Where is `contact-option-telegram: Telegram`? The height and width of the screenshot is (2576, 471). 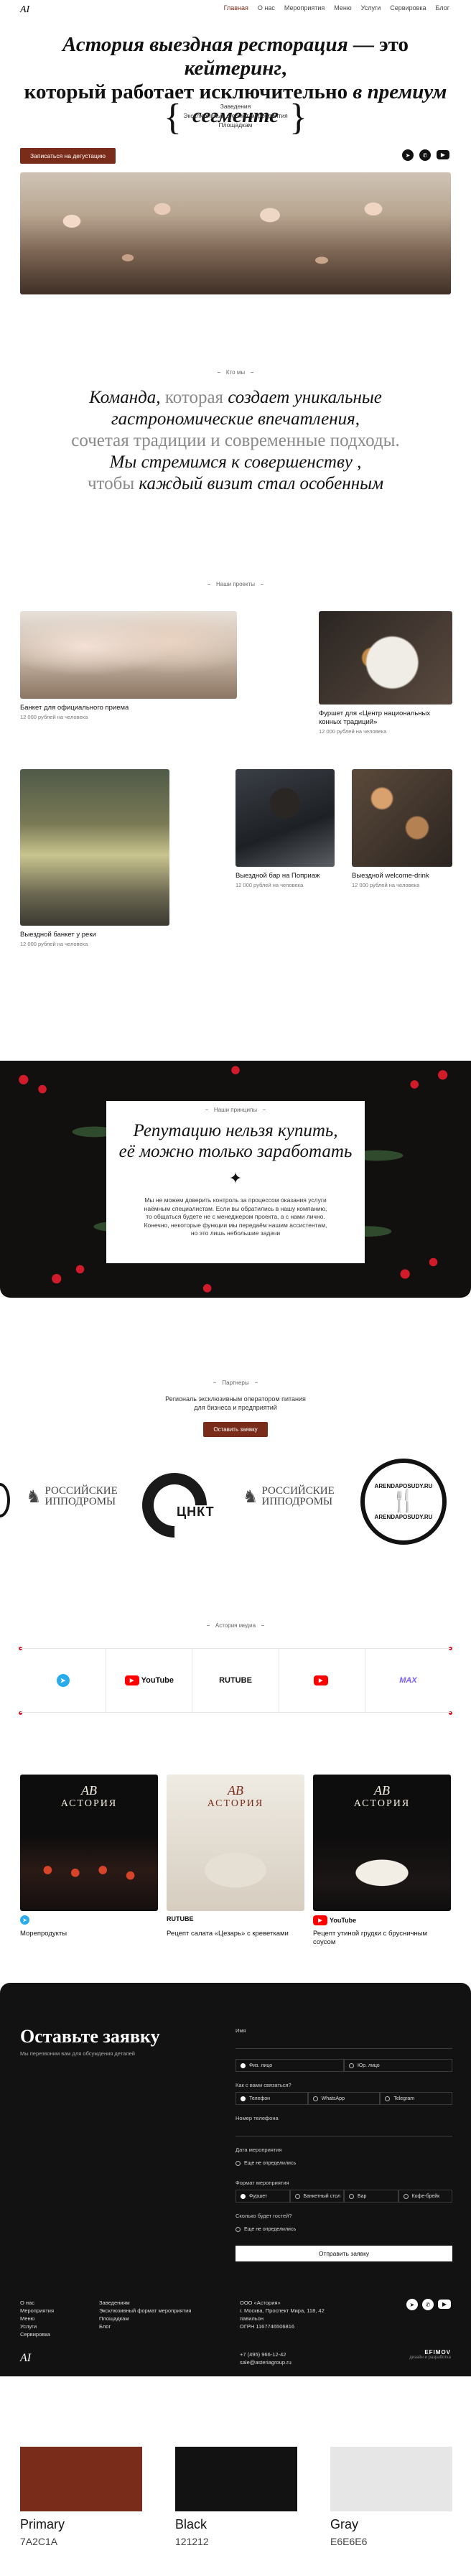
contact-option-telegram: Telegram is located at coordinates (416, 2098).